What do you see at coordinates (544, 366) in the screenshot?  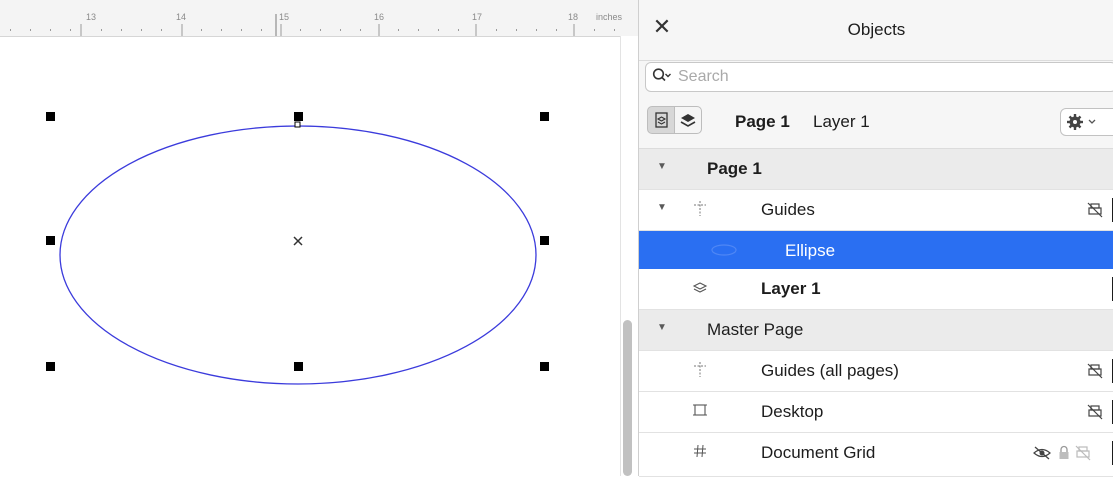 I see `selection-handle-bottom-right` at bounding box center [544, 366].